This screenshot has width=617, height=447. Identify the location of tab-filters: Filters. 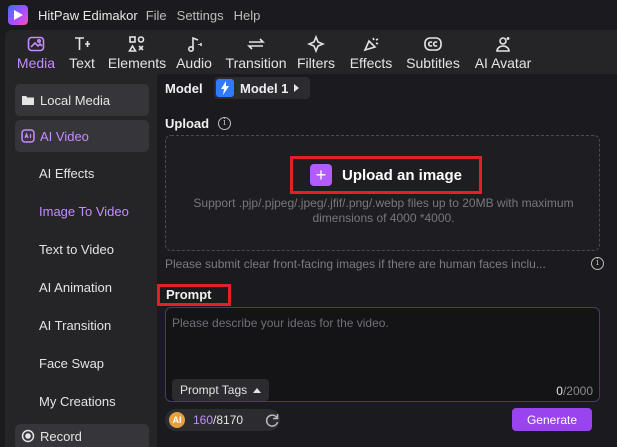
(316, 52).